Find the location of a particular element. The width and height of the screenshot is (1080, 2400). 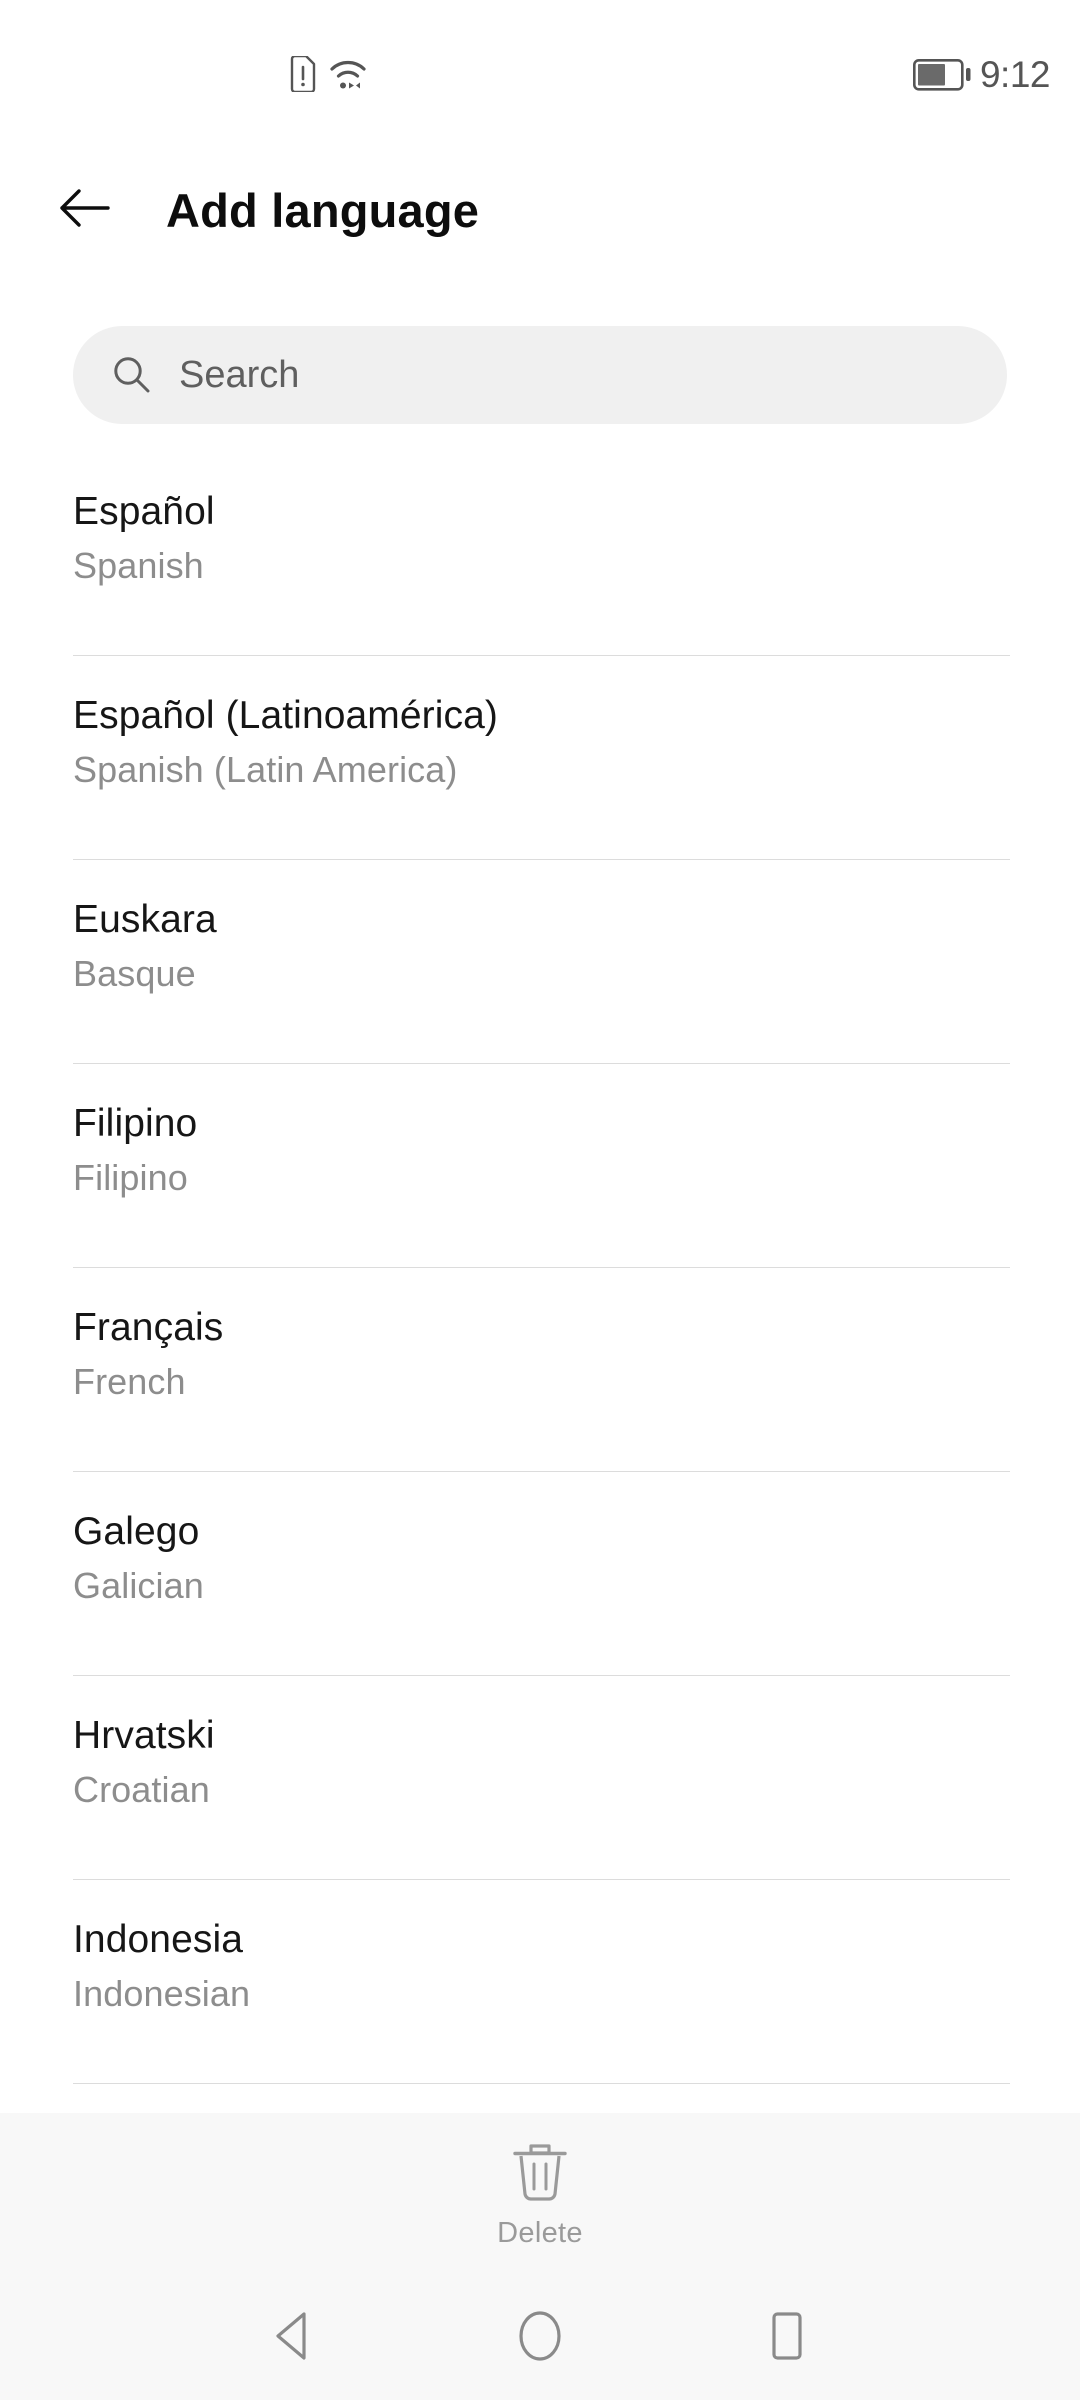

language-english-name: Galician is located at coordinates (138, 1585).